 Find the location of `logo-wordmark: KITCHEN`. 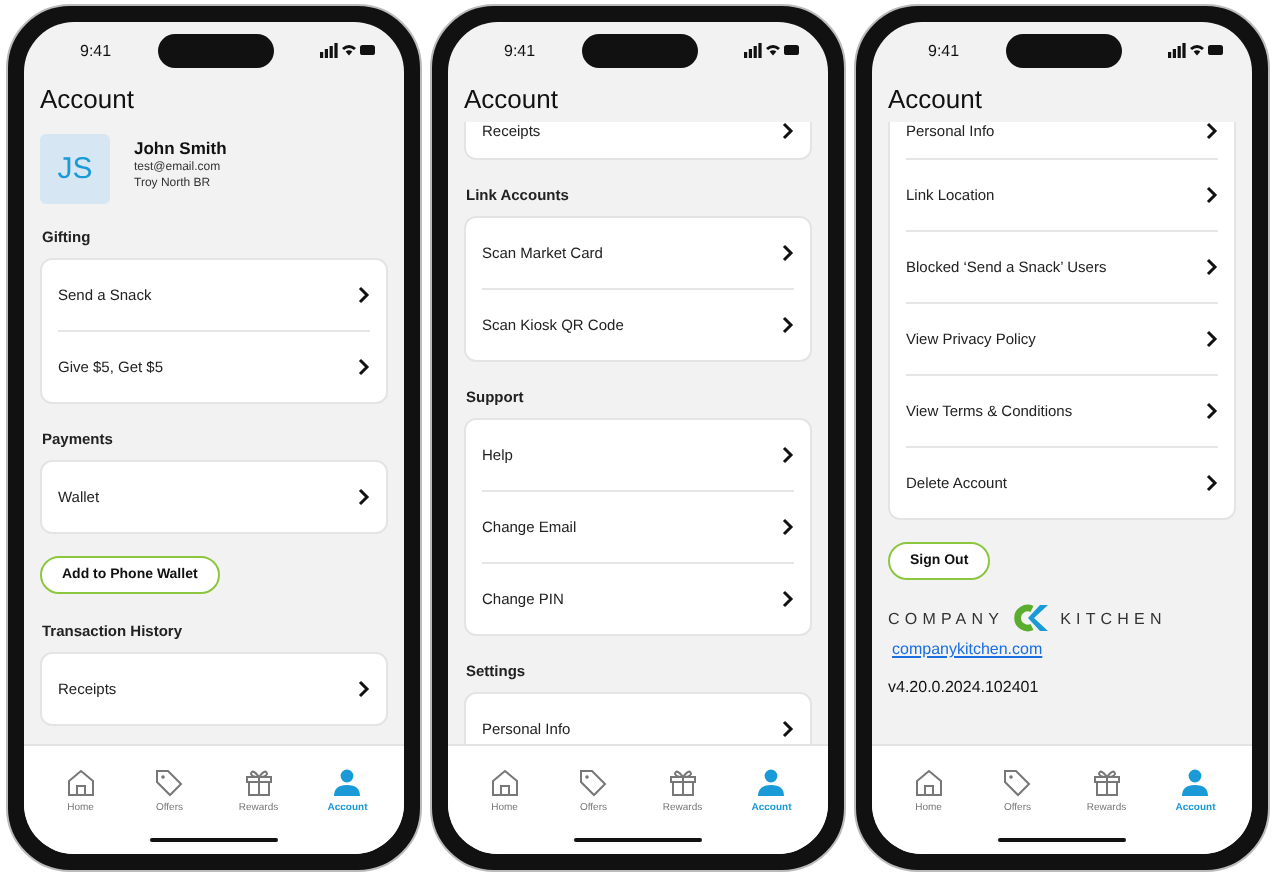

logo-wordmark: KITCHEN is located at coordinates (1113, 618).